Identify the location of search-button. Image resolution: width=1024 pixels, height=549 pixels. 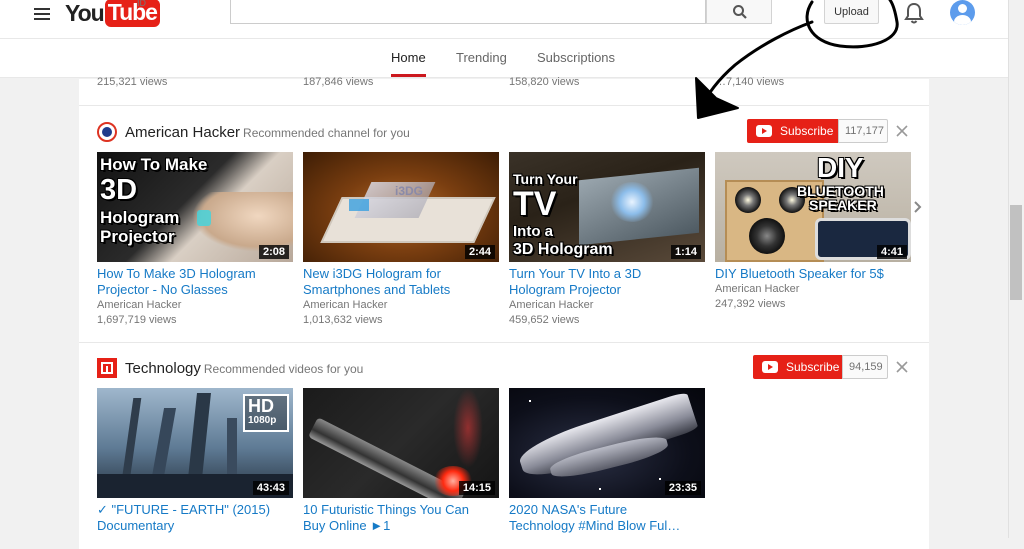
(739, 12).